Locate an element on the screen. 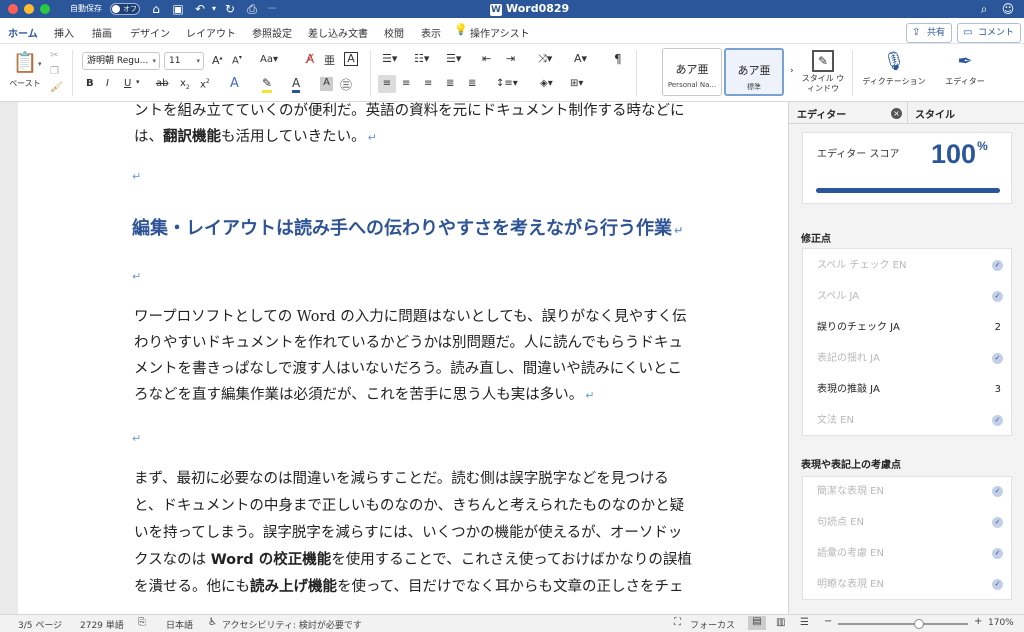 This screenshot has width=1024, height=632. numbering-icon: ☷▾ is located at coordinates (421, 58).